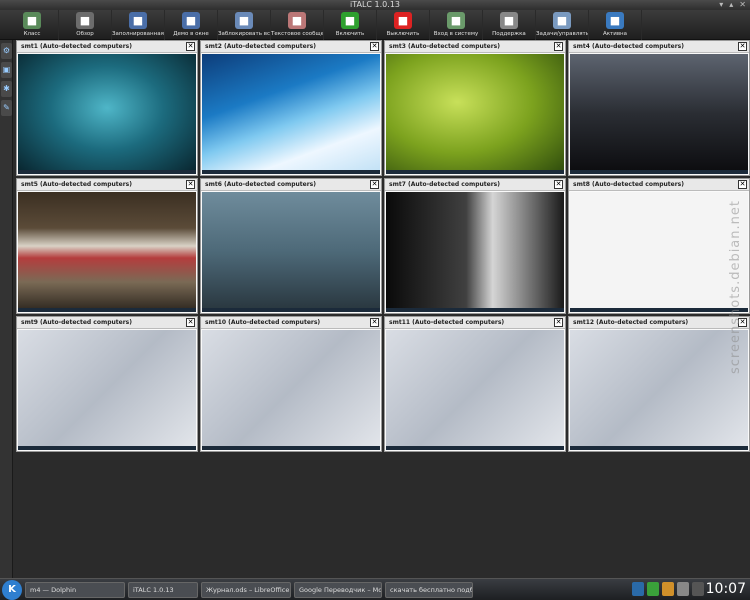 Image resolution: width=750 pixels, height=600 pixels. What do you see at coordinates (350, 20) in the screenshot?
I see `power-on-icon: ■` at bounding box center [350, 20].